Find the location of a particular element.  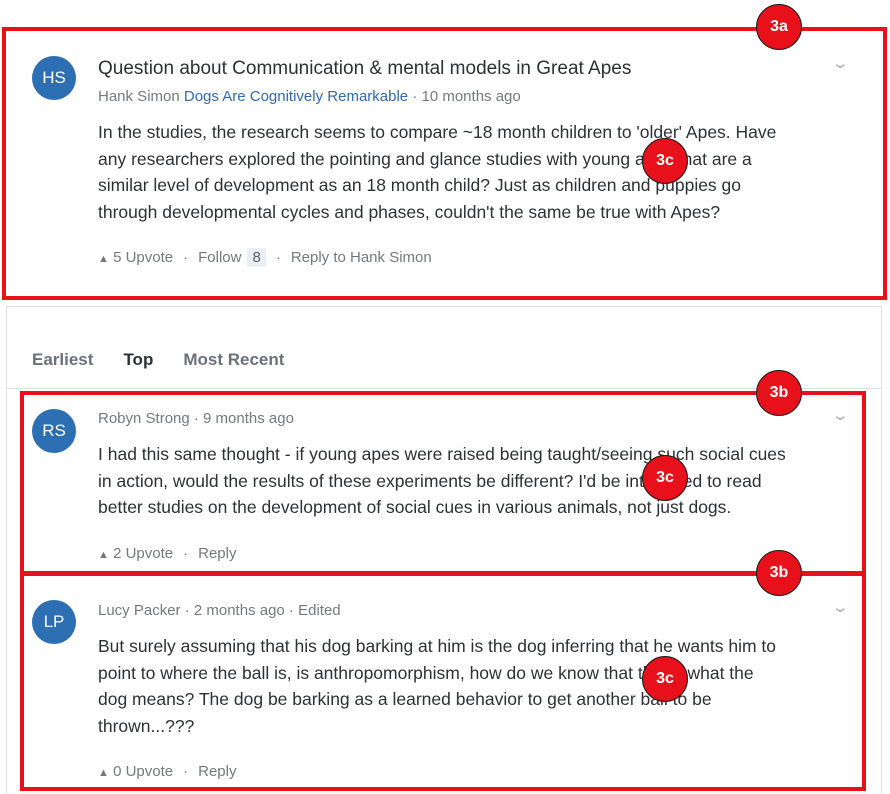

sort-tabs: Earliest Top Most Recent is located at coordinates (158, 360).